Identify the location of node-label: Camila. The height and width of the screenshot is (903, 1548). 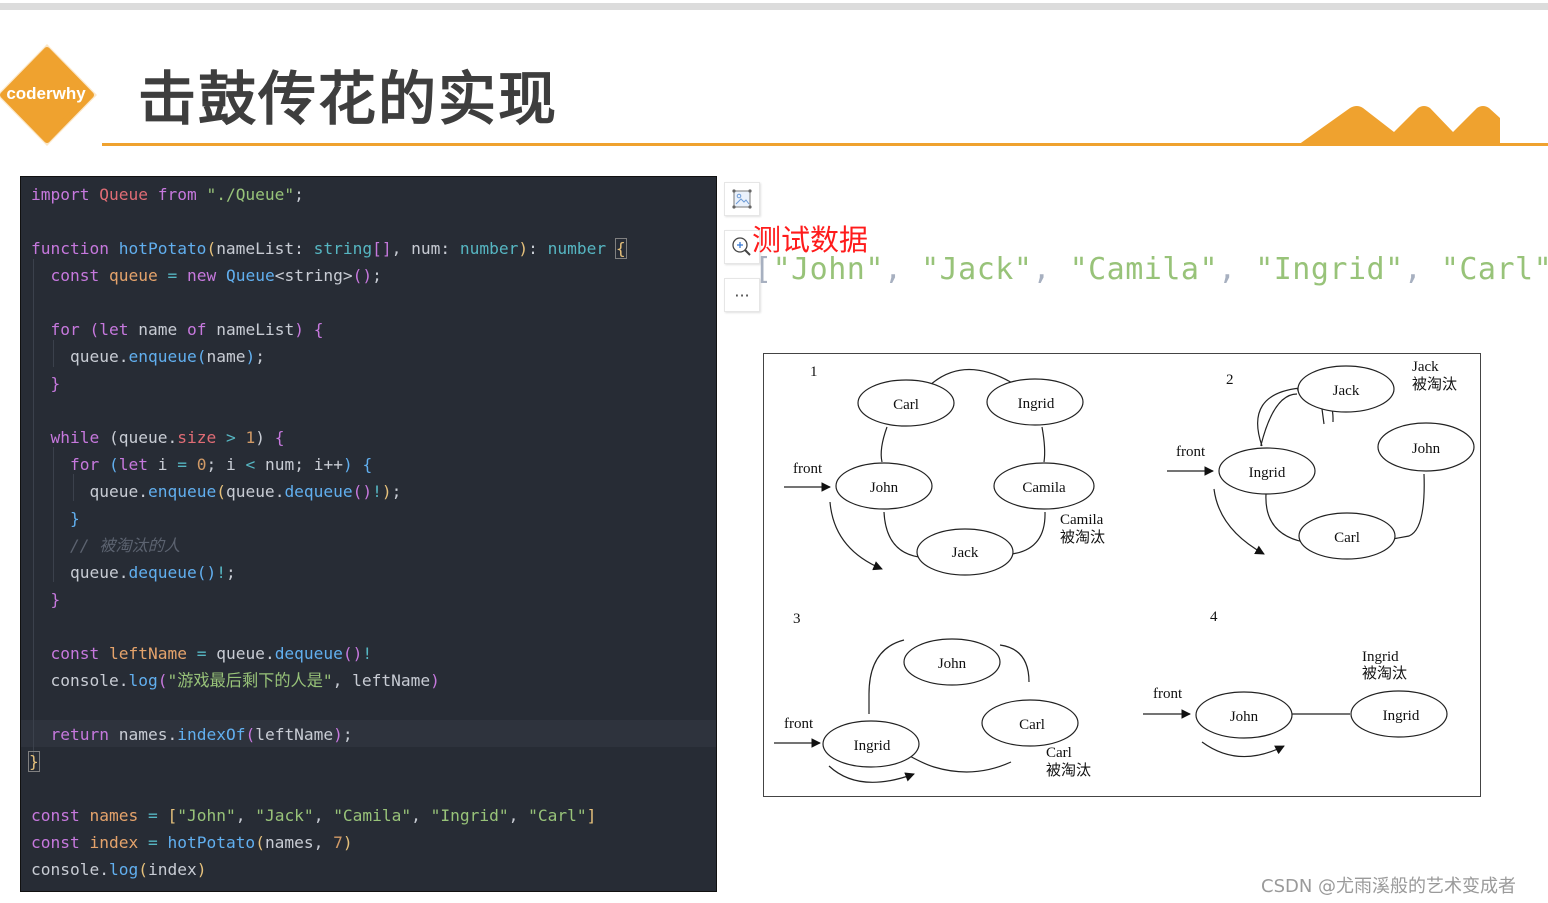
(1044, 488).